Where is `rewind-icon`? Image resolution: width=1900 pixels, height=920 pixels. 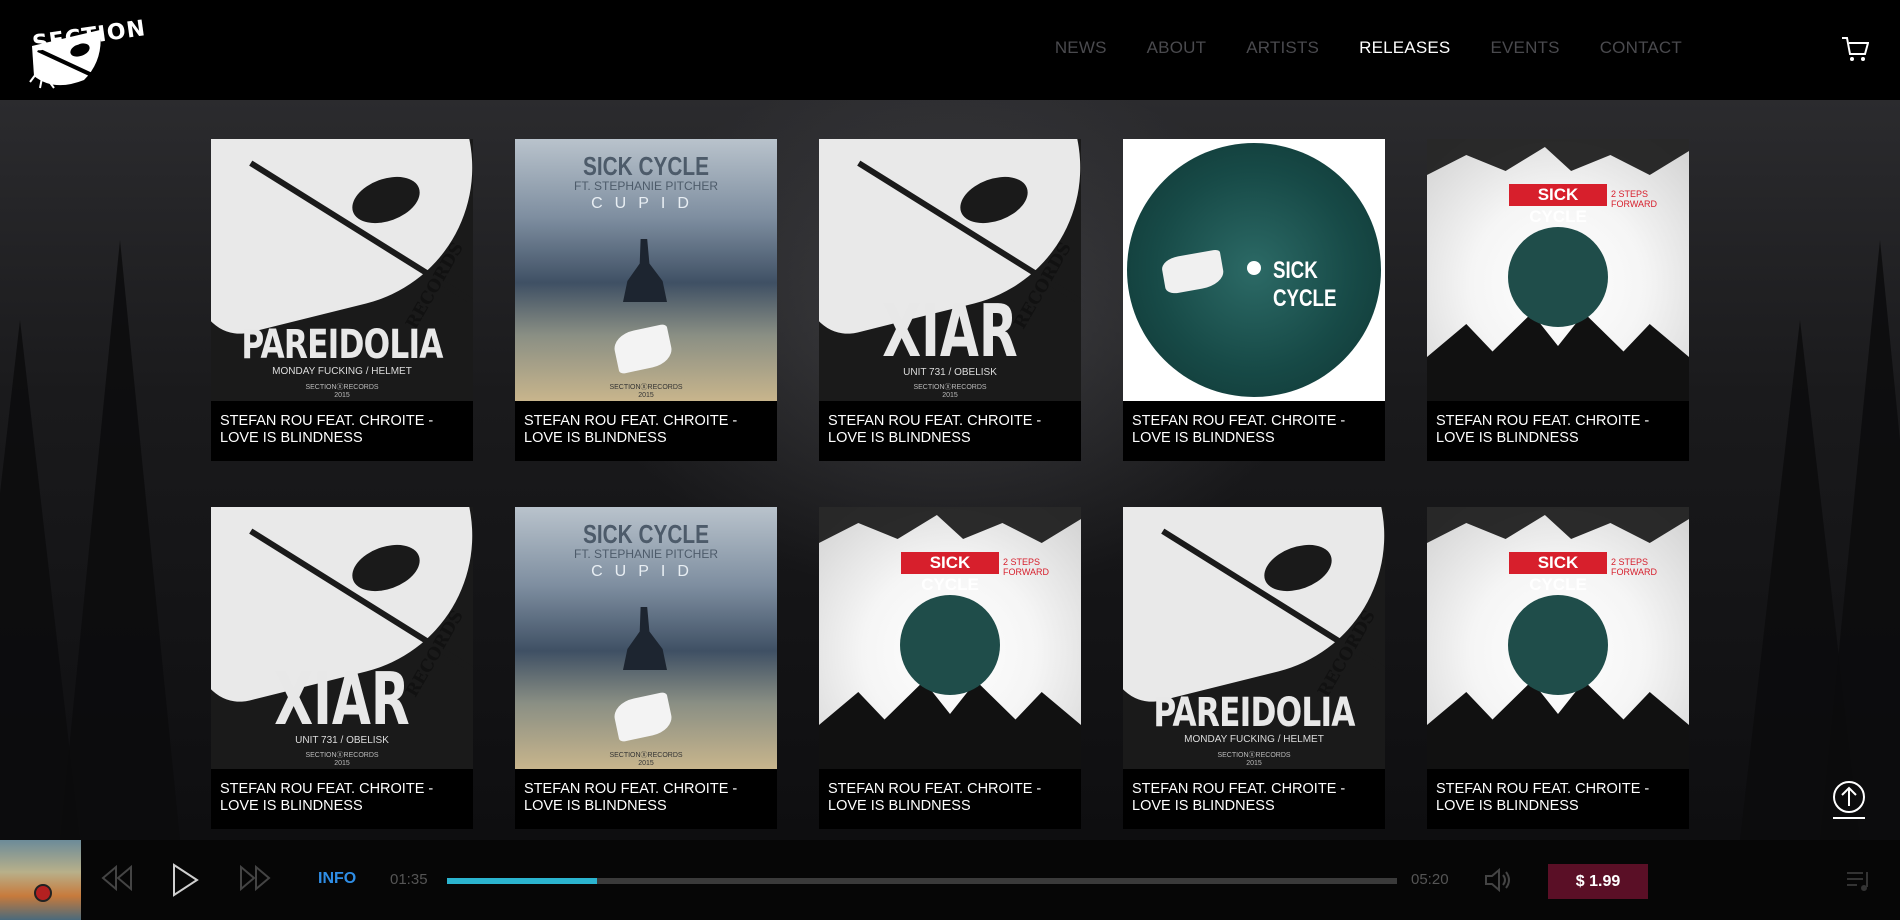 rewind-icon is located at coordinates (117, 880).